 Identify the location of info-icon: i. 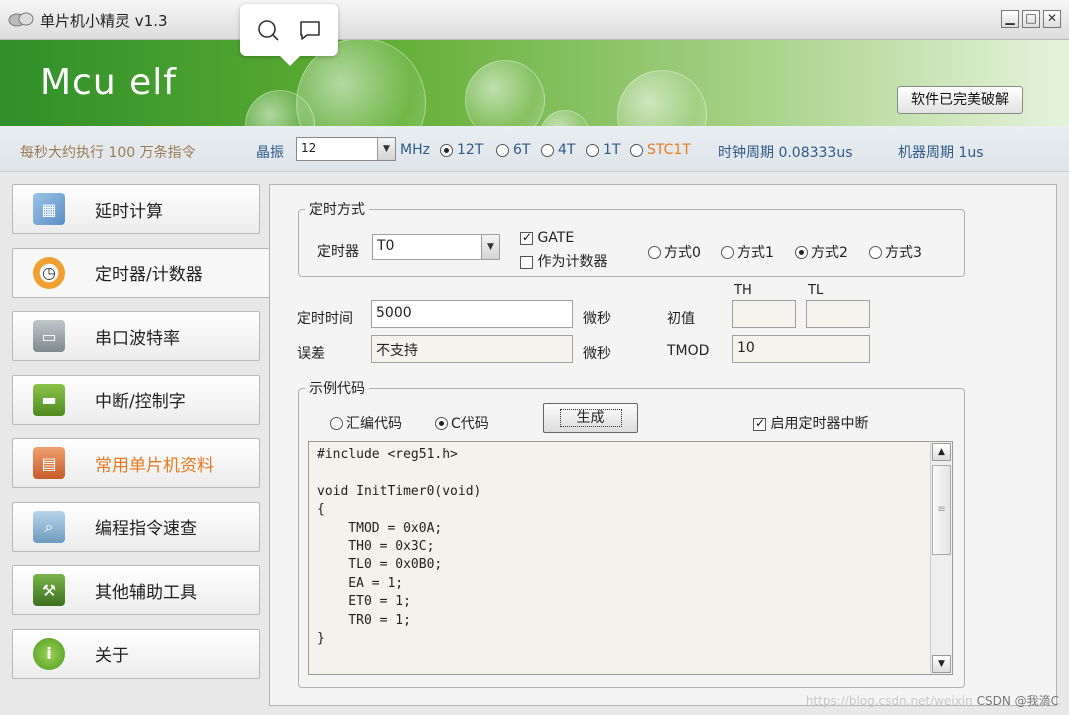
(49, 653).